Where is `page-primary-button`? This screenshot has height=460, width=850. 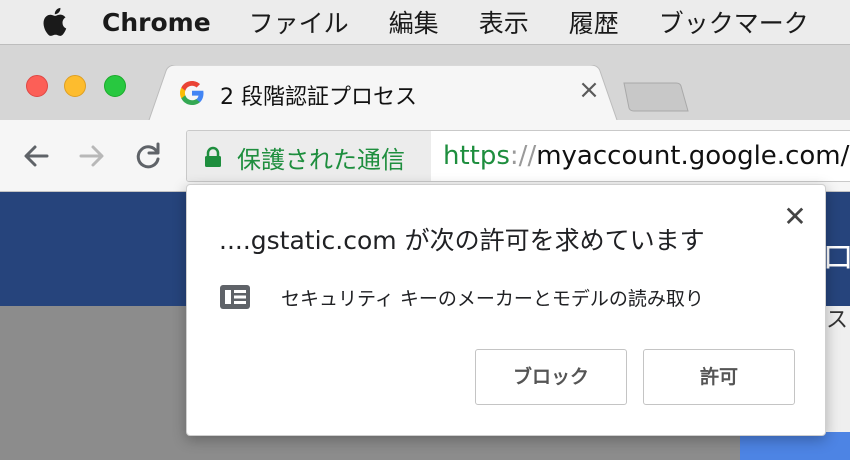 page-primary-button is located at coordinates (795, 446).